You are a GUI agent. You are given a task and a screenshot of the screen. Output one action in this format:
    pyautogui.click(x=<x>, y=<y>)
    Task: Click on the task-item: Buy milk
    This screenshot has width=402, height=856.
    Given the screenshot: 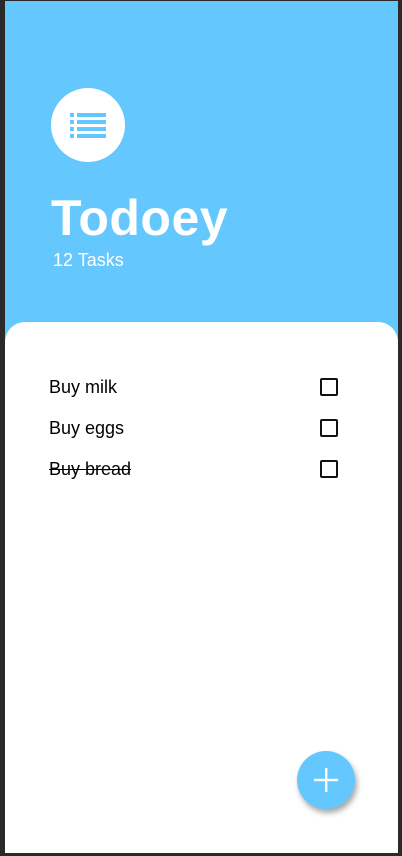 What is the action you would take?
    pyautogui.click(x=201, y=386)
    